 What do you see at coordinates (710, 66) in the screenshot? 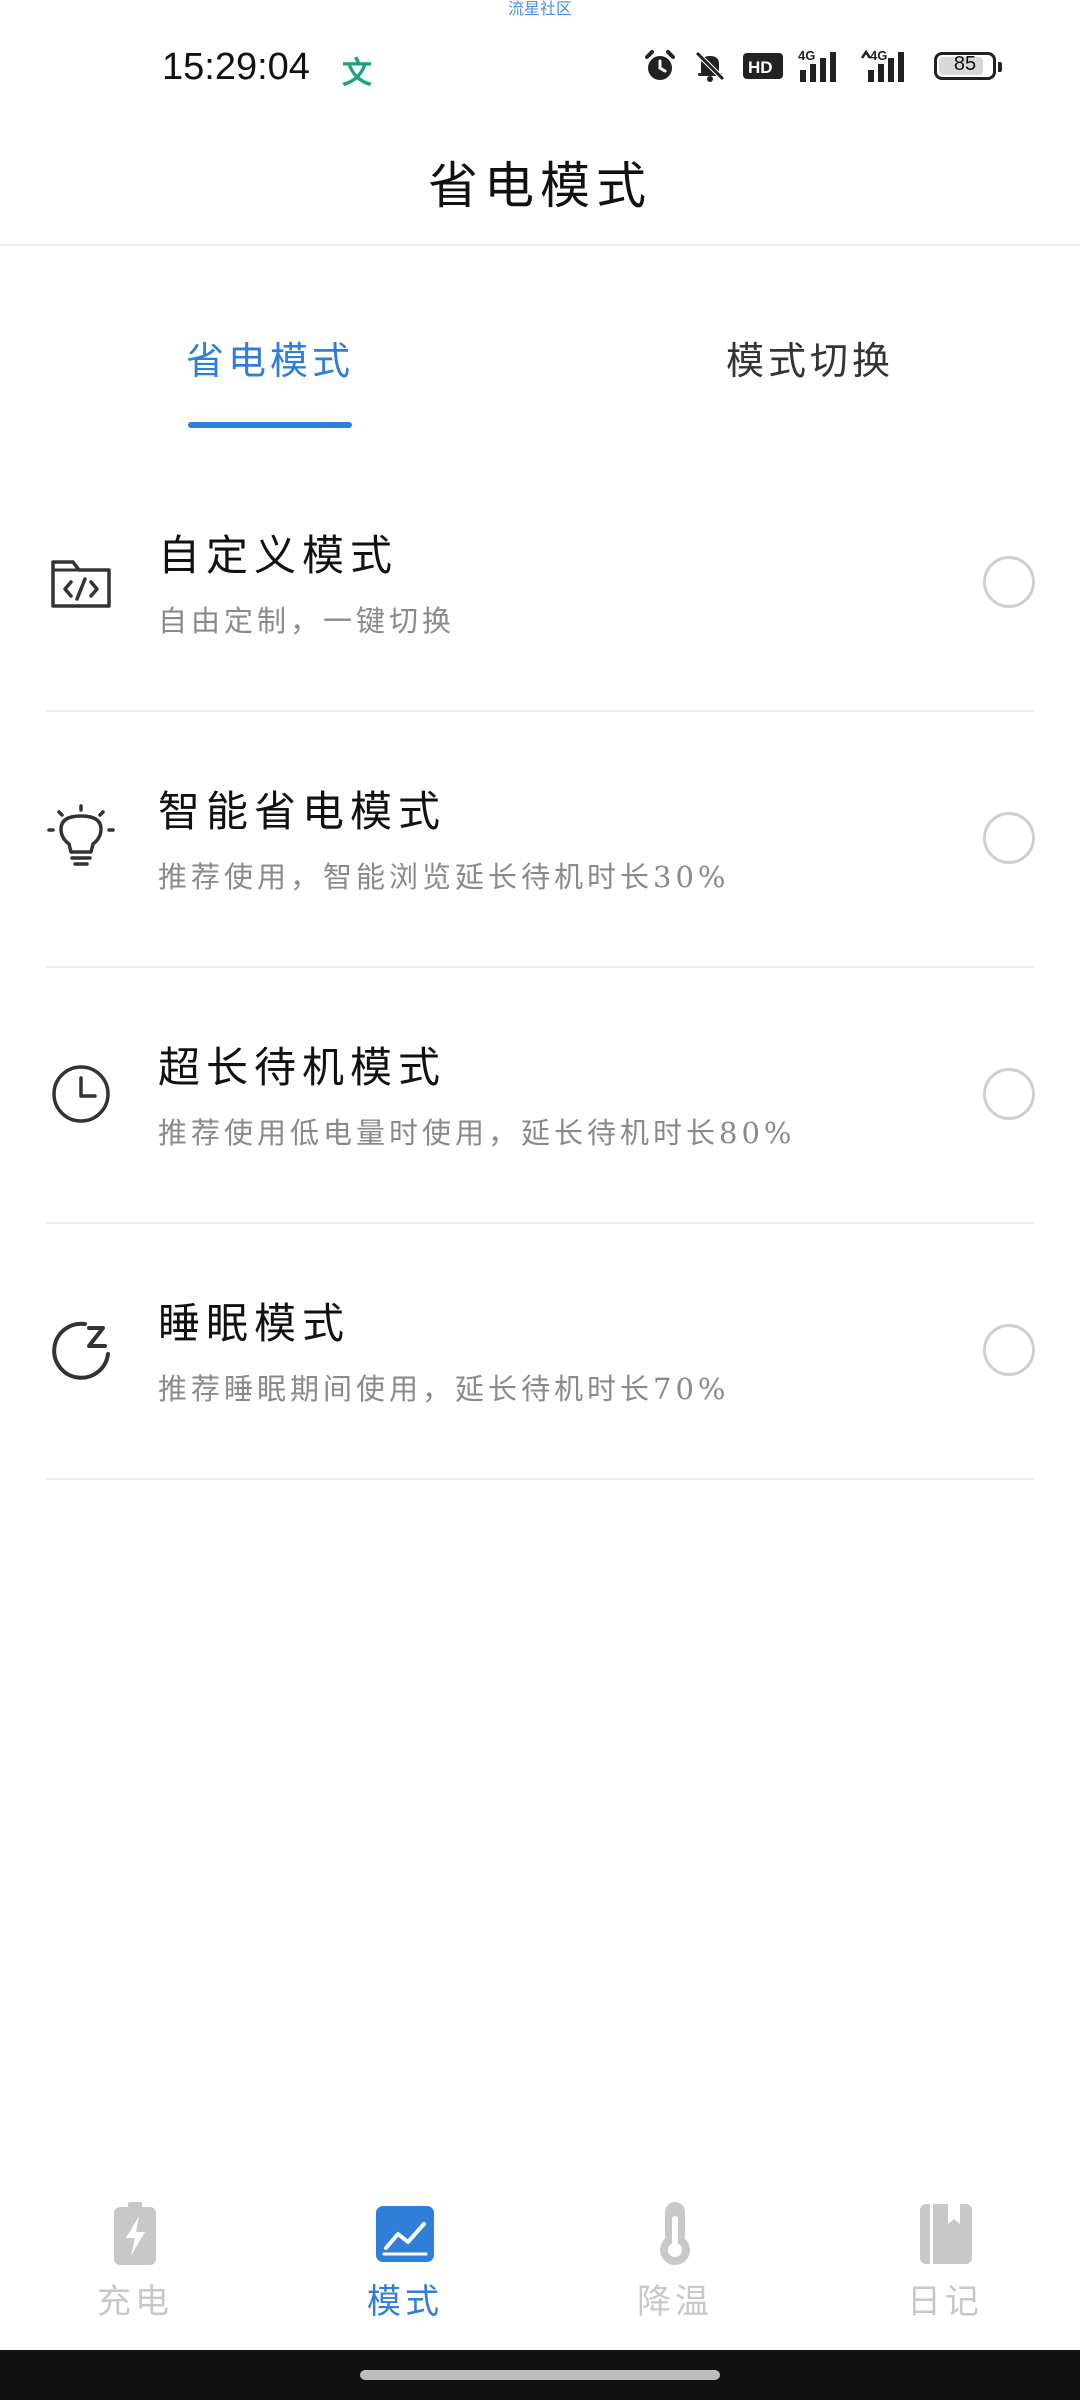
I see `mute-bell-icon` at bounding box center [710, 66].